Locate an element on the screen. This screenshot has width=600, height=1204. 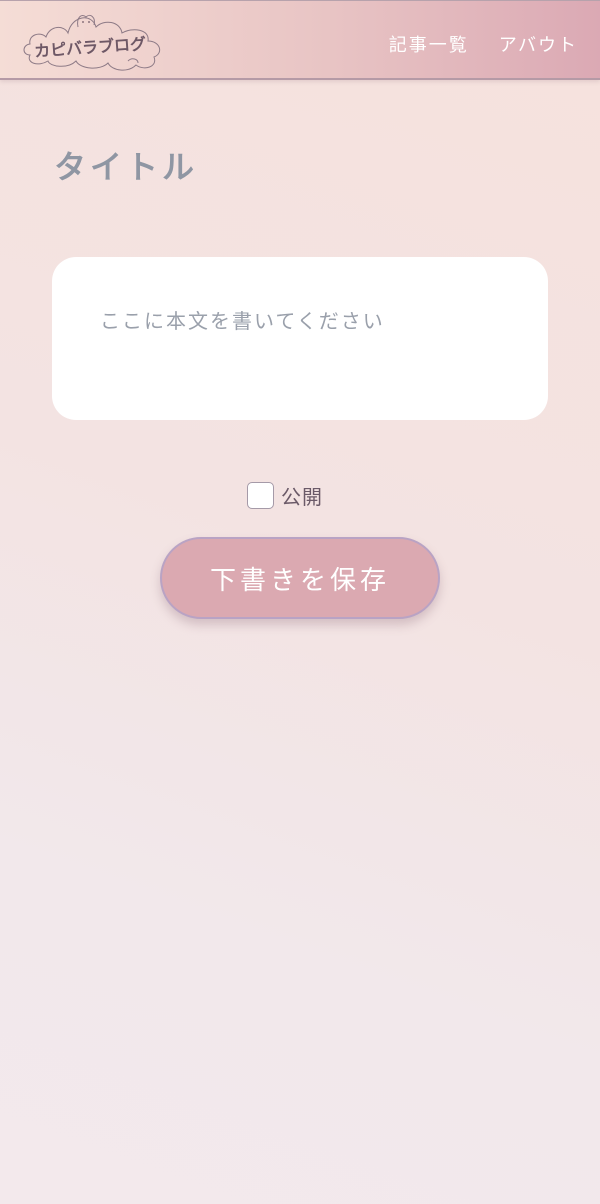
body-placeholder: ここに本文を書いてください is located at coordinates (242, 321).